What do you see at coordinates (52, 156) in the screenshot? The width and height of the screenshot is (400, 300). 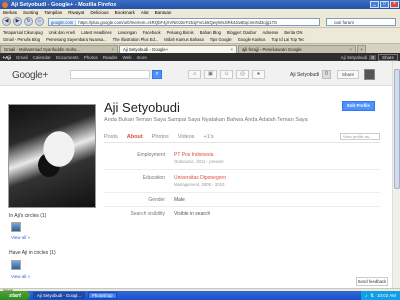 I see `profile-photo` at bounding box center [52, 156].